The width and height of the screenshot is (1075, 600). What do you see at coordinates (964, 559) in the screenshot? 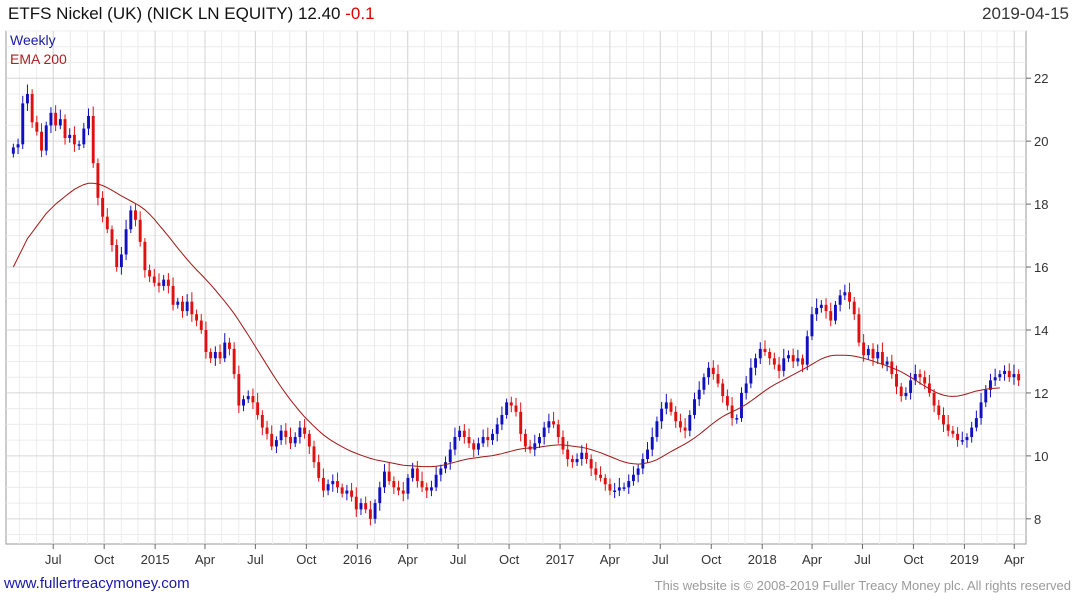
I see `x-tick-label: 2019` at bounding box center [964, 559].